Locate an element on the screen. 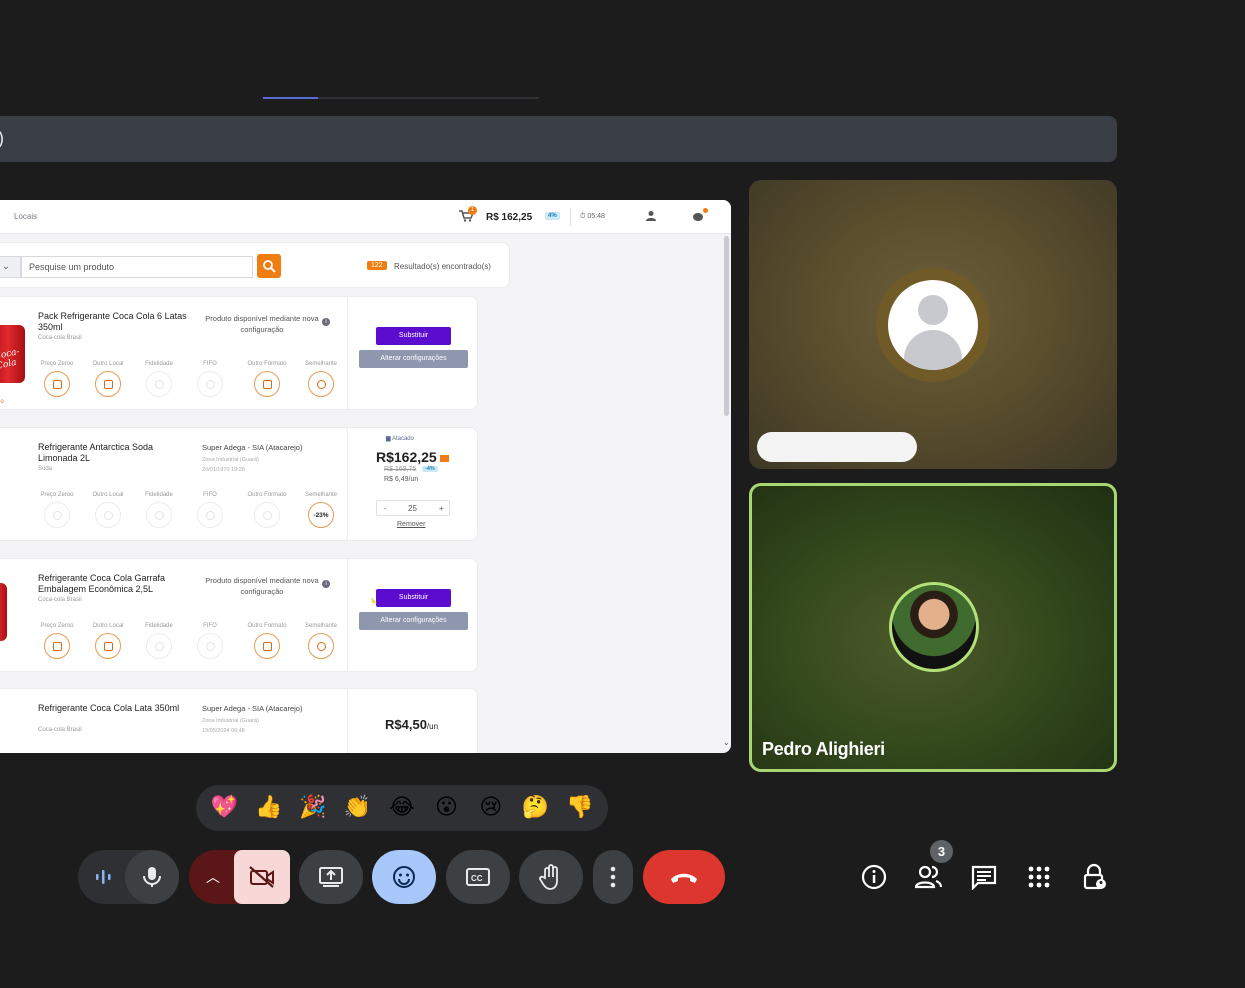 The width and height of the screenshot is (1245, 988). store-date: 20/01/1970 19:28 is located at coordinates (223, 470).